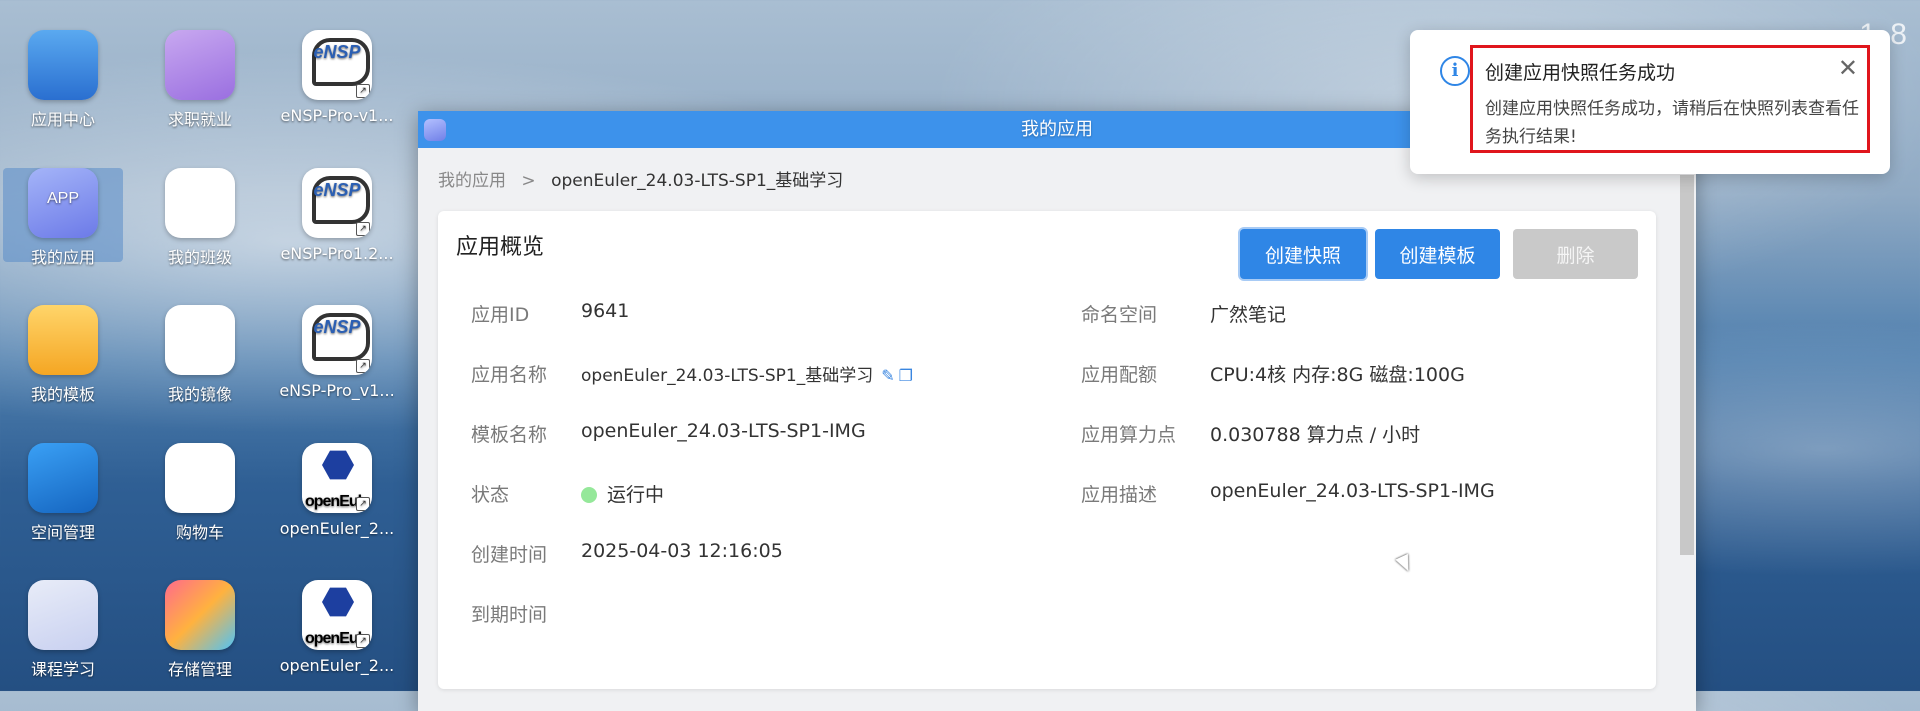 Image resolution: width=1920 pixels, height=711 pixels. What do you see at coordinates (199, 394) in the screenshot?
I see `desktop-icon-label: 我的镜像` at bounding box center [199, 394].